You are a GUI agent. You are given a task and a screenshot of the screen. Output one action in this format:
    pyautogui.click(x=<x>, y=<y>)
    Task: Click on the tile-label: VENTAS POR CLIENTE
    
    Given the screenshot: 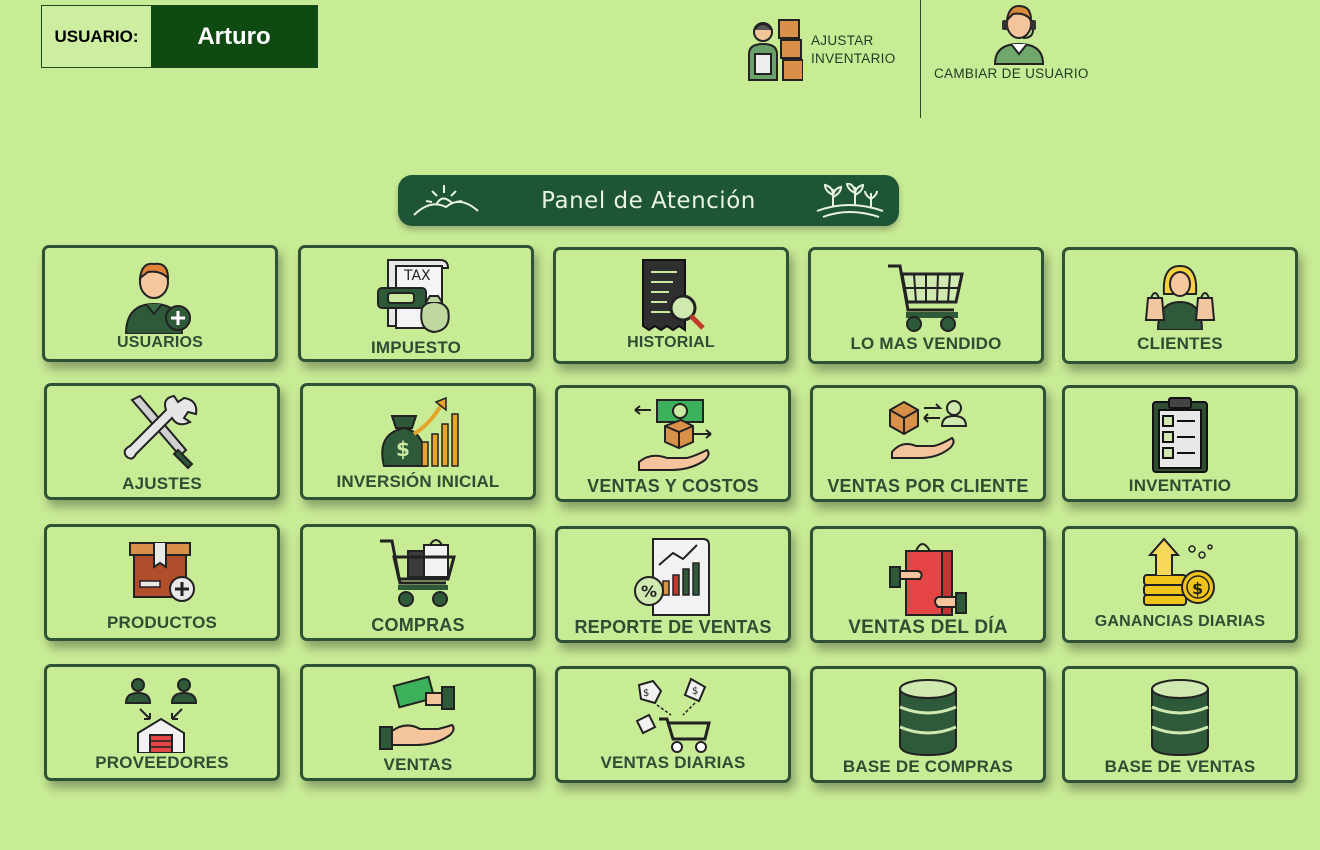 What is the action you would take?
    pyautogui.click(x=928, y=486)
    